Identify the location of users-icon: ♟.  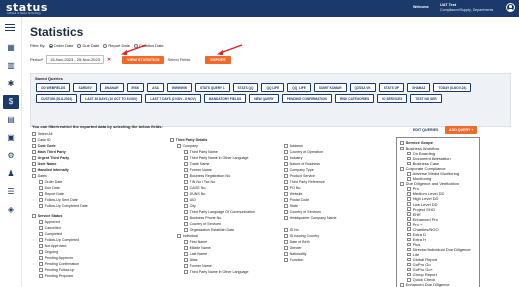
(11, 174).